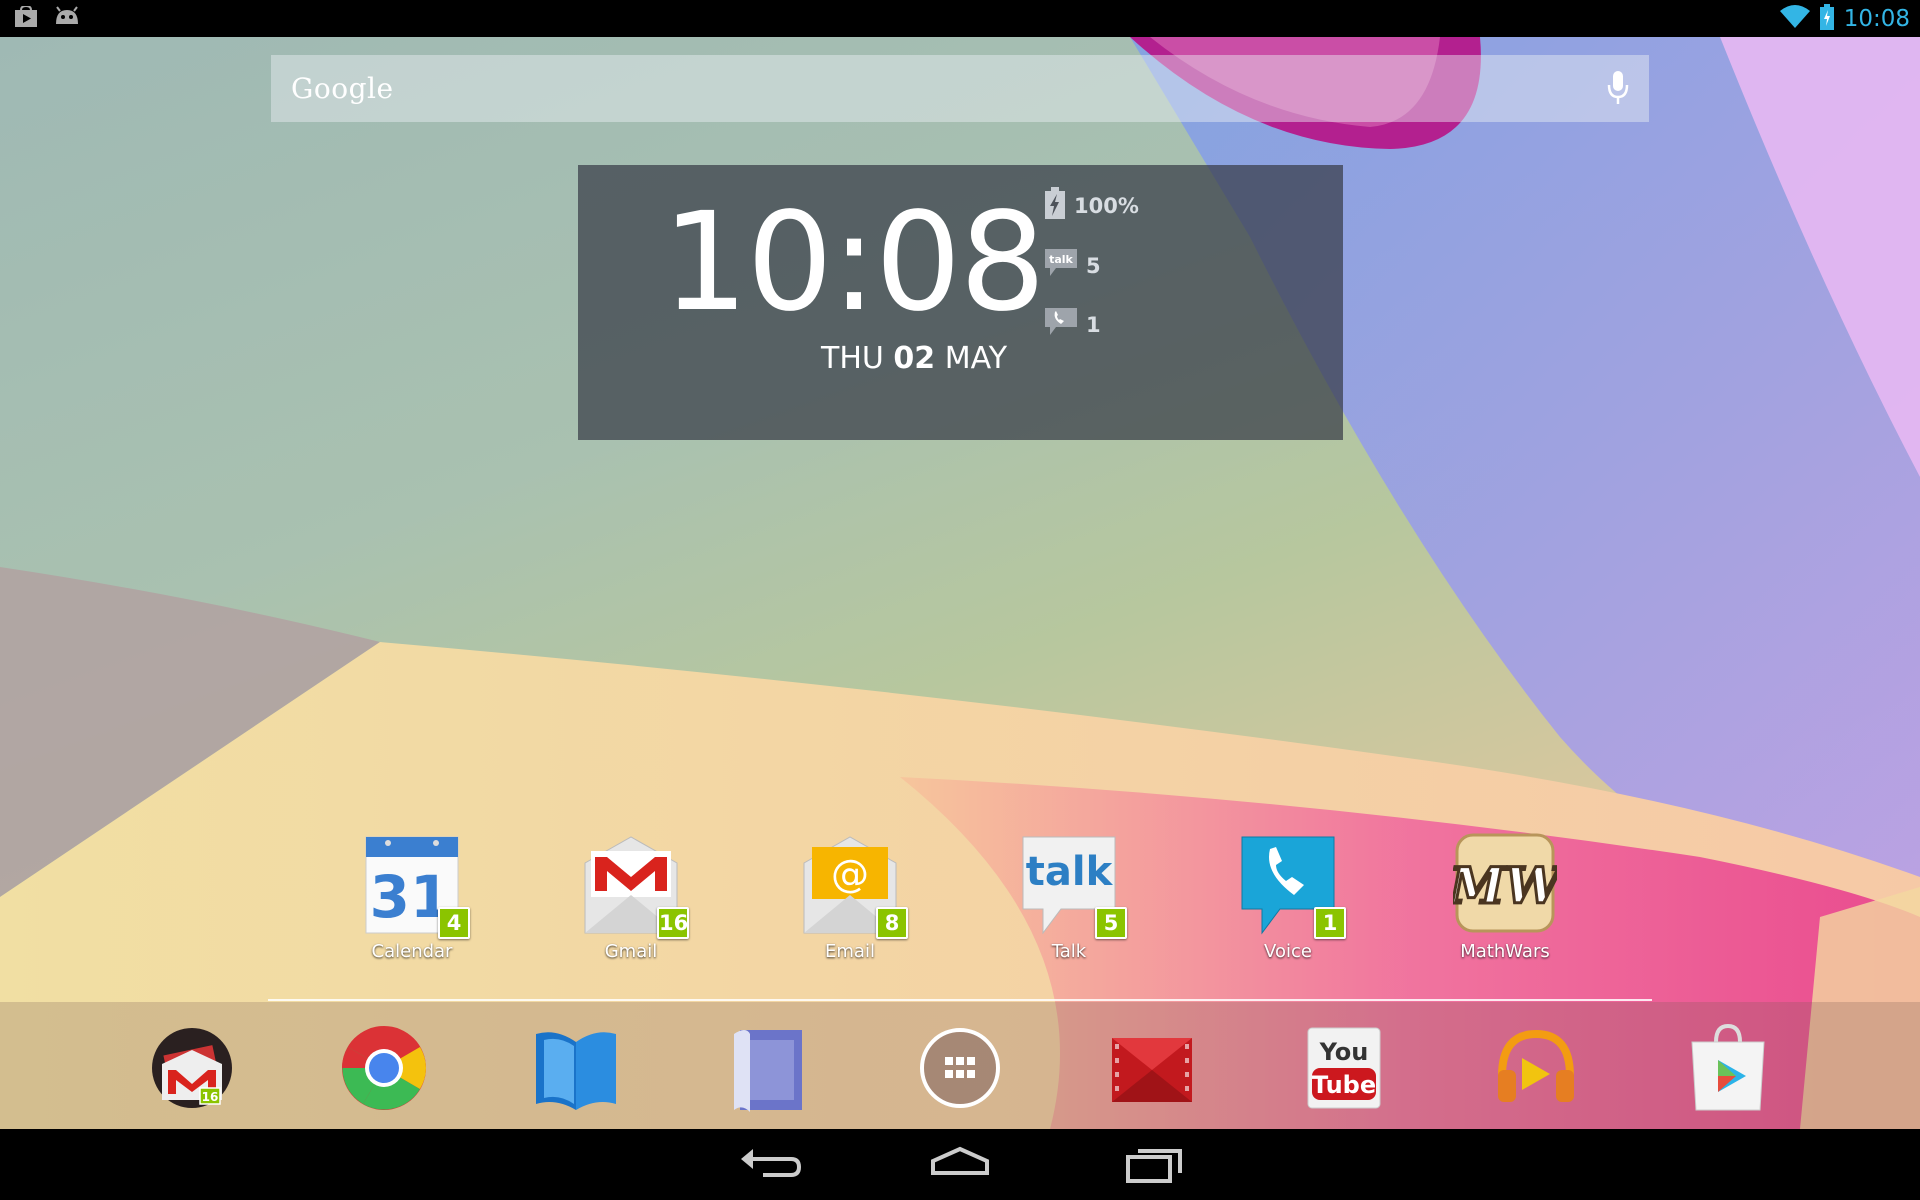  I want to click on status-bar: 10:08, so click(960, 18).